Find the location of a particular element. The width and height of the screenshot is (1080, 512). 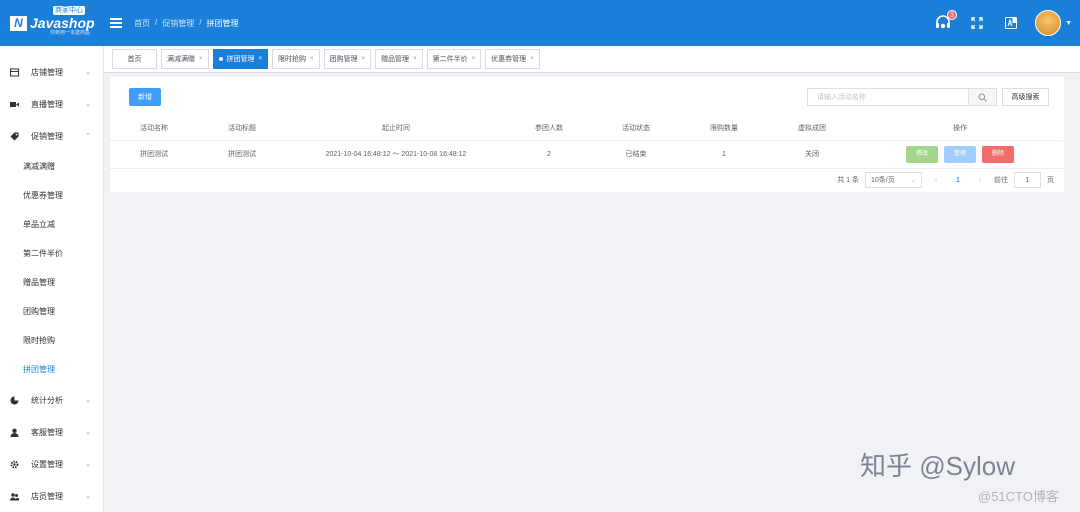

search-box is located at coordinates (902, 97).